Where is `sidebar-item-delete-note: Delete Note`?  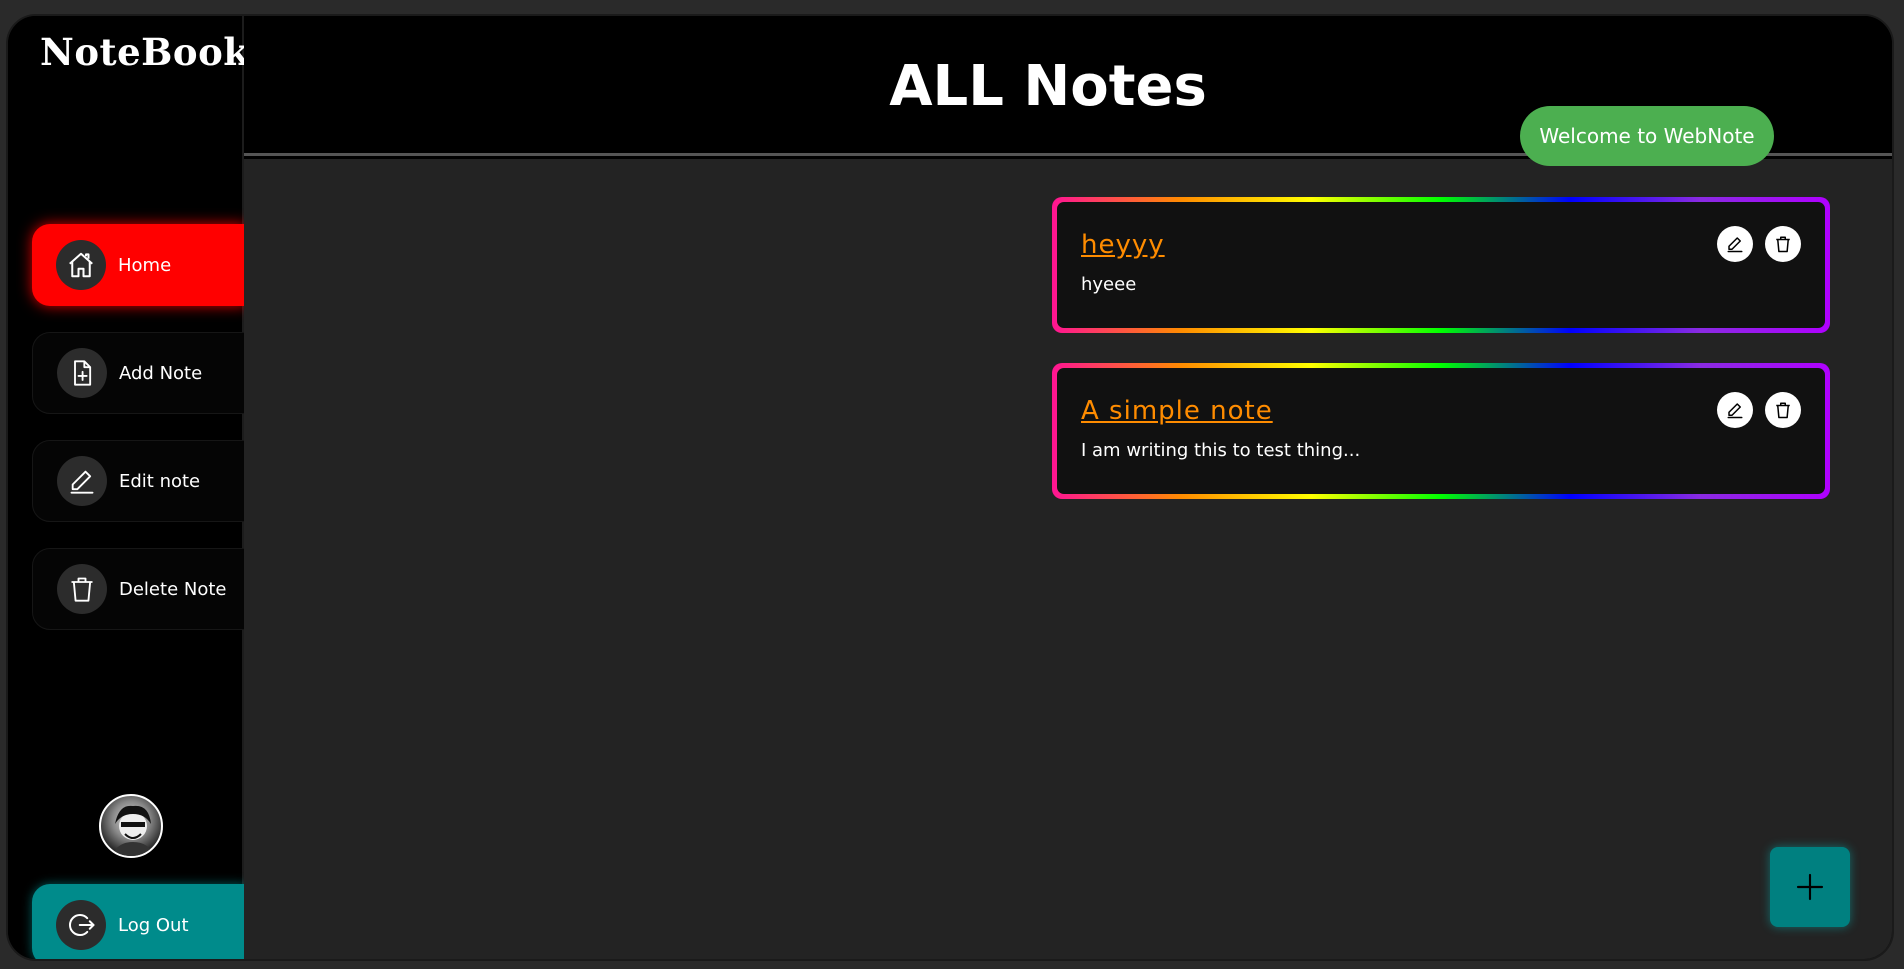
sidebar-item-delete-note: Delete Note is located at coordinates (139, 589).